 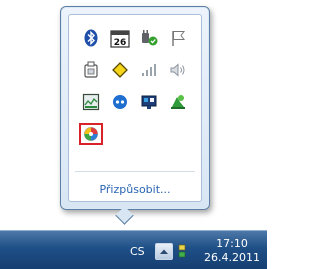 I want to click on usb-device-icon, so click(x=91, y=70).